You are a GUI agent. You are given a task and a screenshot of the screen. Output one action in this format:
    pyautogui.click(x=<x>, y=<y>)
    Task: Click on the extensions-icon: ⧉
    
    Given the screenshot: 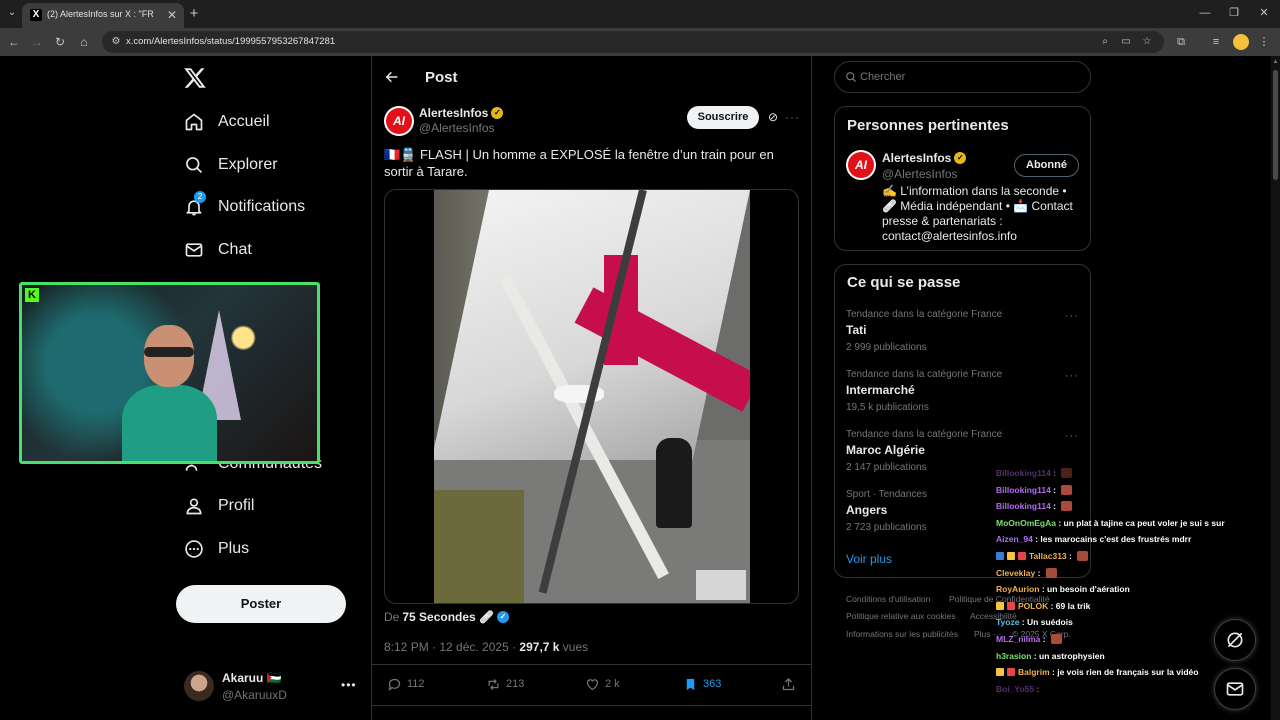 What is the action you would take?
    pyautogui.click(x=1181, y=42)
    